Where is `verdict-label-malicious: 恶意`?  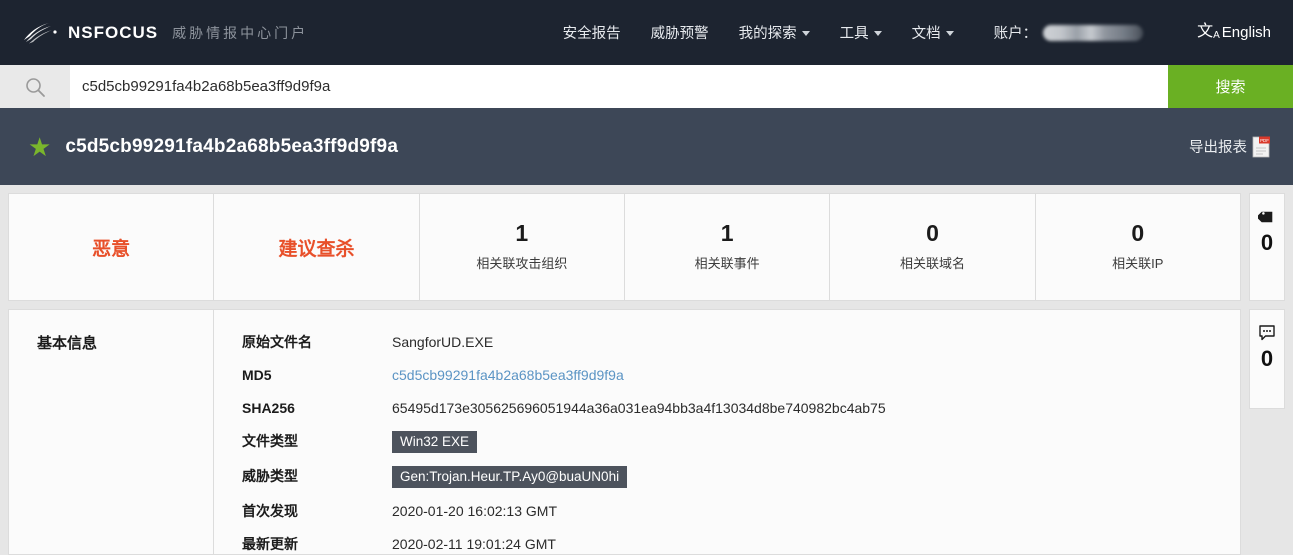
verdict-label-malicious: 恶意 is located at coordinates (111, 249).